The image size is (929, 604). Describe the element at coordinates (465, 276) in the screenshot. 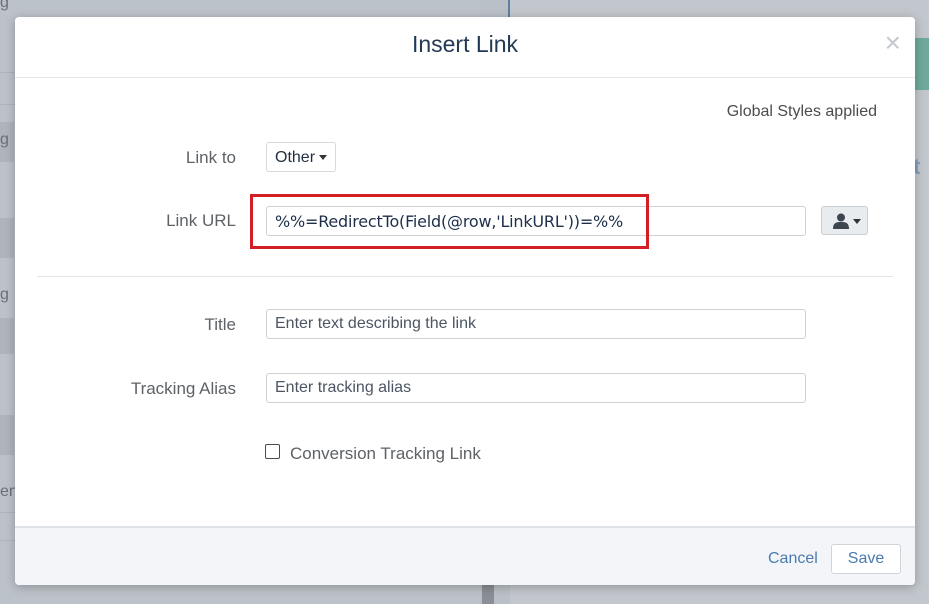

I see `section-divider` at that location.